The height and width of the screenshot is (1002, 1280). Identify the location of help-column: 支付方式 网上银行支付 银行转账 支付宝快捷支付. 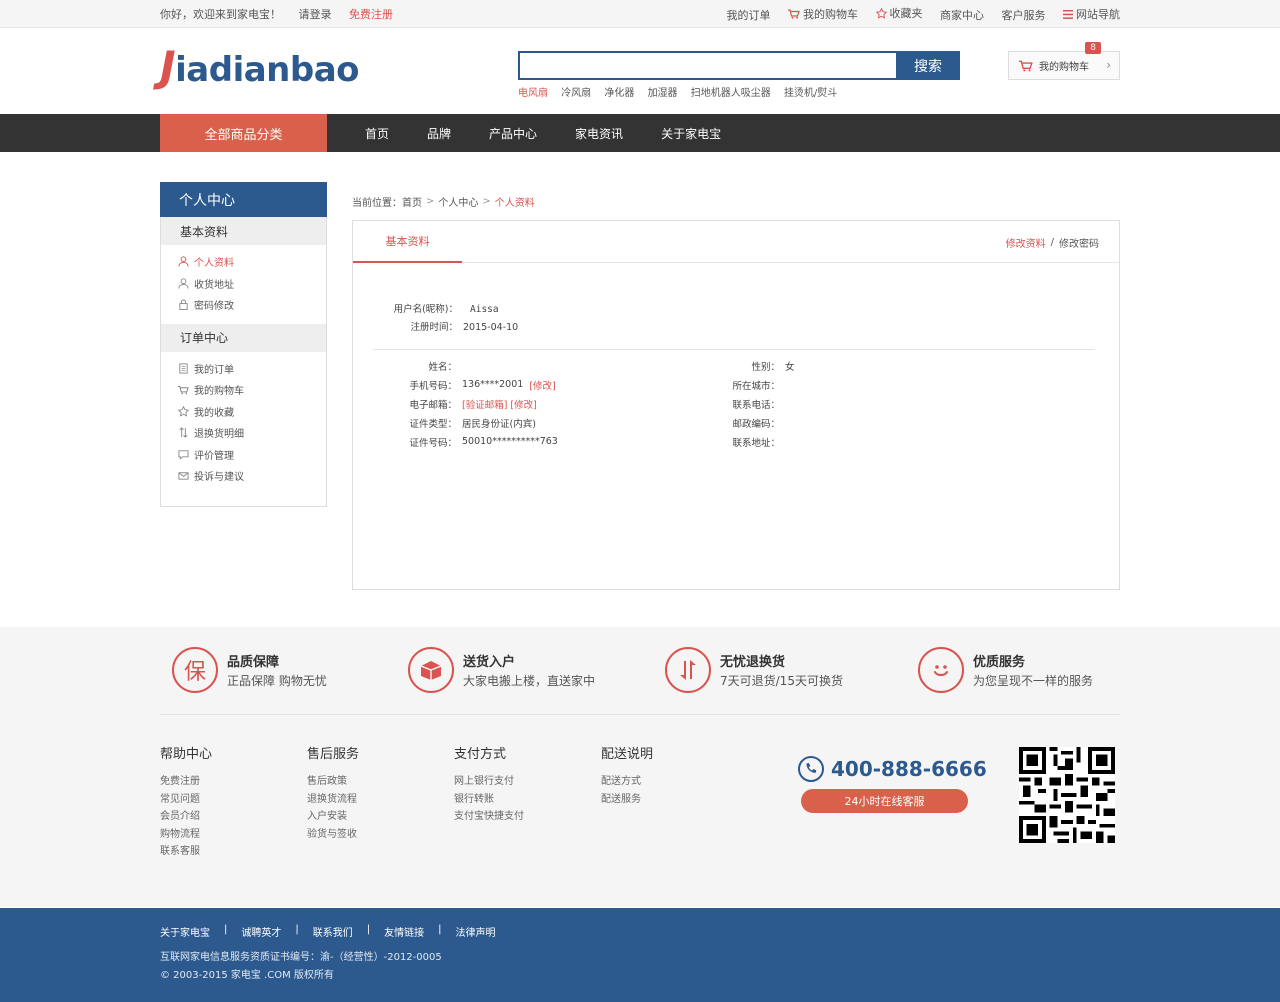
(524, 784).